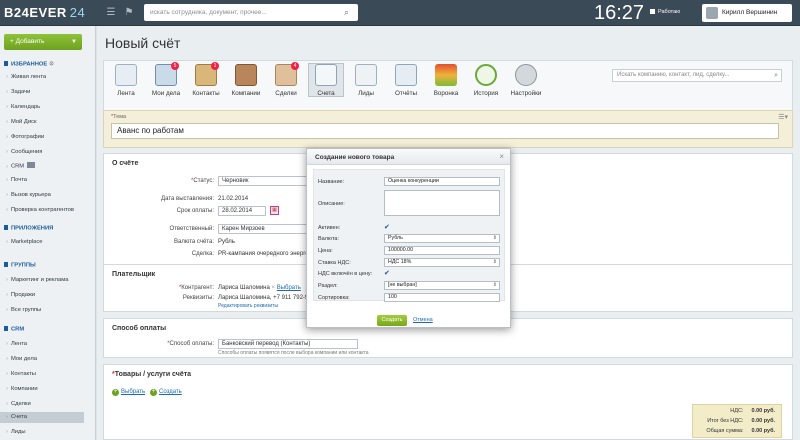  I want to click on dialog-header: Создание нового товара ×, so click(408, 157).